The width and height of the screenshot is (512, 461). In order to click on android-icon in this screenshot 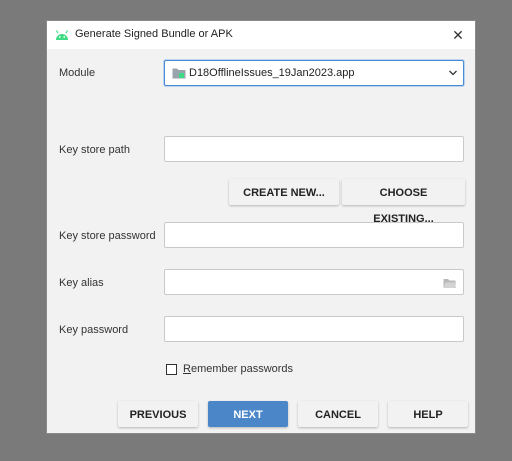, I will do `click(62, 35)`.